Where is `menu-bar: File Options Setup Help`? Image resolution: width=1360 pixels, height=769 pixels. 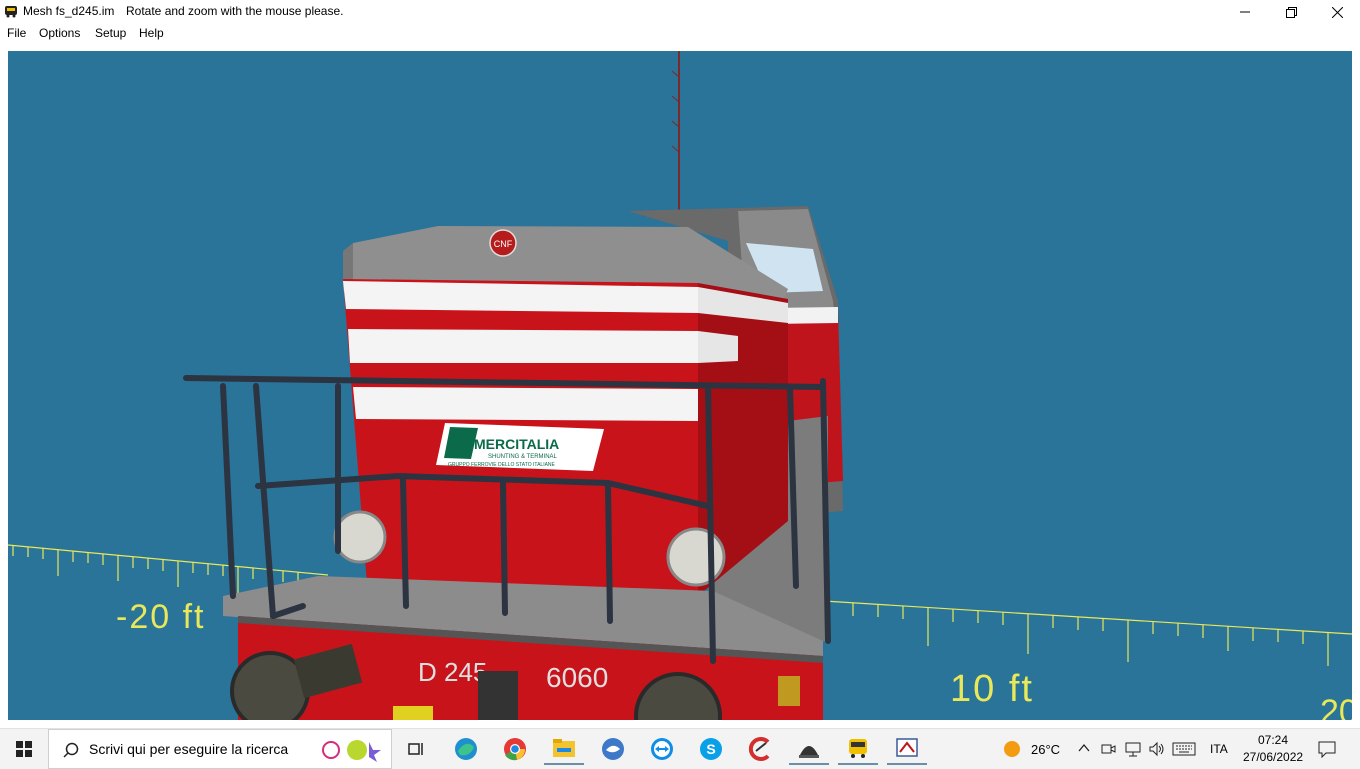
menu-bar: File Options Setup Help is located at coordinates (680, 34).